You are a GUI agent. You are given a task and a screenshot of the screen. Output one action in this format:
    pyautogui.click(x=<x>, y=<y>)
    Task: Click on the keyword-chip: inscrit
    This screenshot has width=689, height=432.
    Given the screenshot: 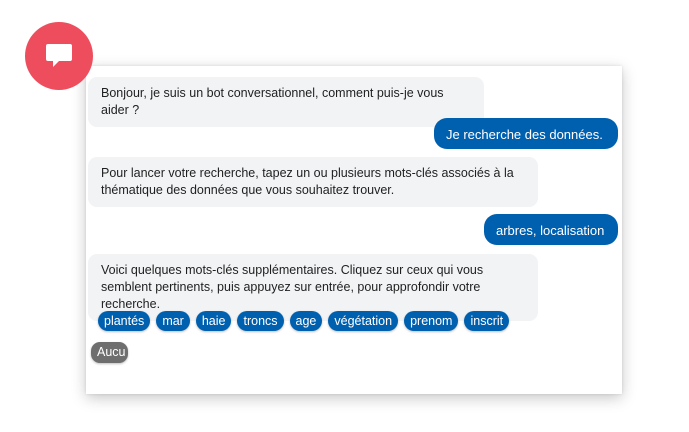 What is the action you would take?
    pyautogui.click(x=487, y=321)
    